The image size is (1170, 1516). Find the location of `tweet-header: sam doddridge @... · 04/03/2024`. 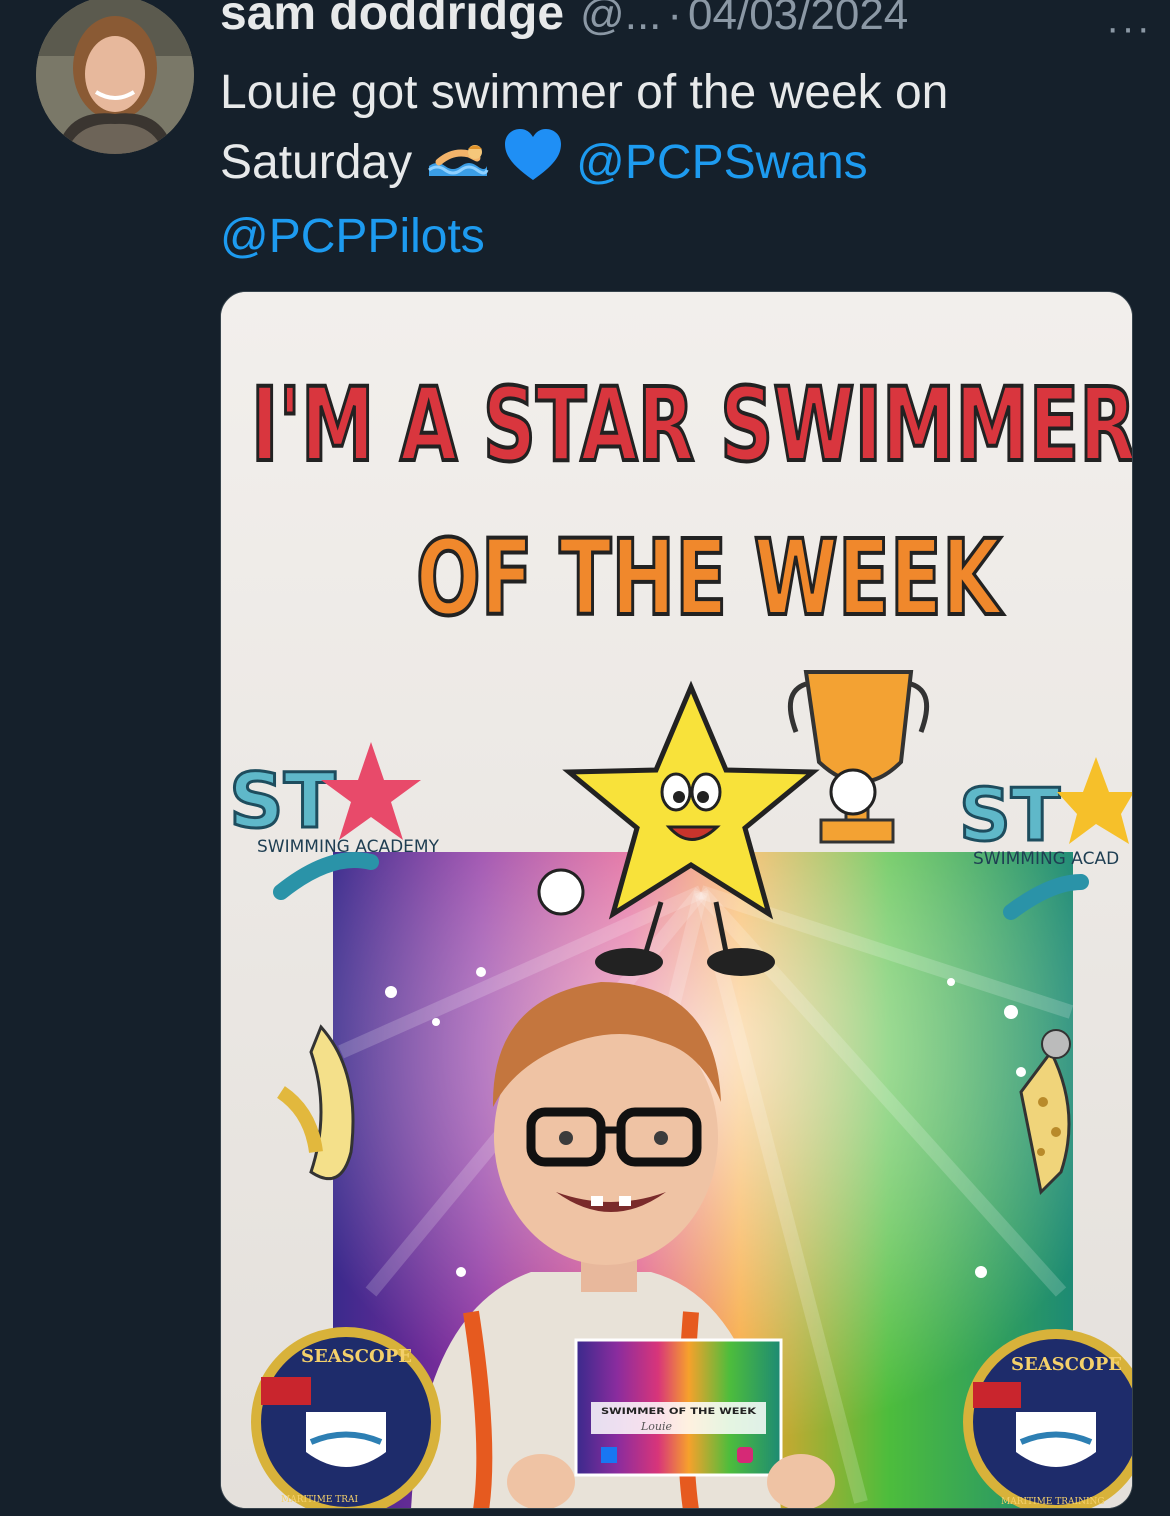

tweet-header: sam doddridge @... · 04/03/2024 is located at coordinates (680, 25).